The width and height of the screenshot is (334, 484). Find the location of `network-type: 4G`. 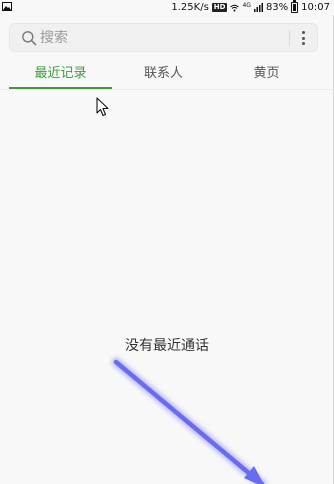

network-type: 4G is located at coordinates (246, 5).